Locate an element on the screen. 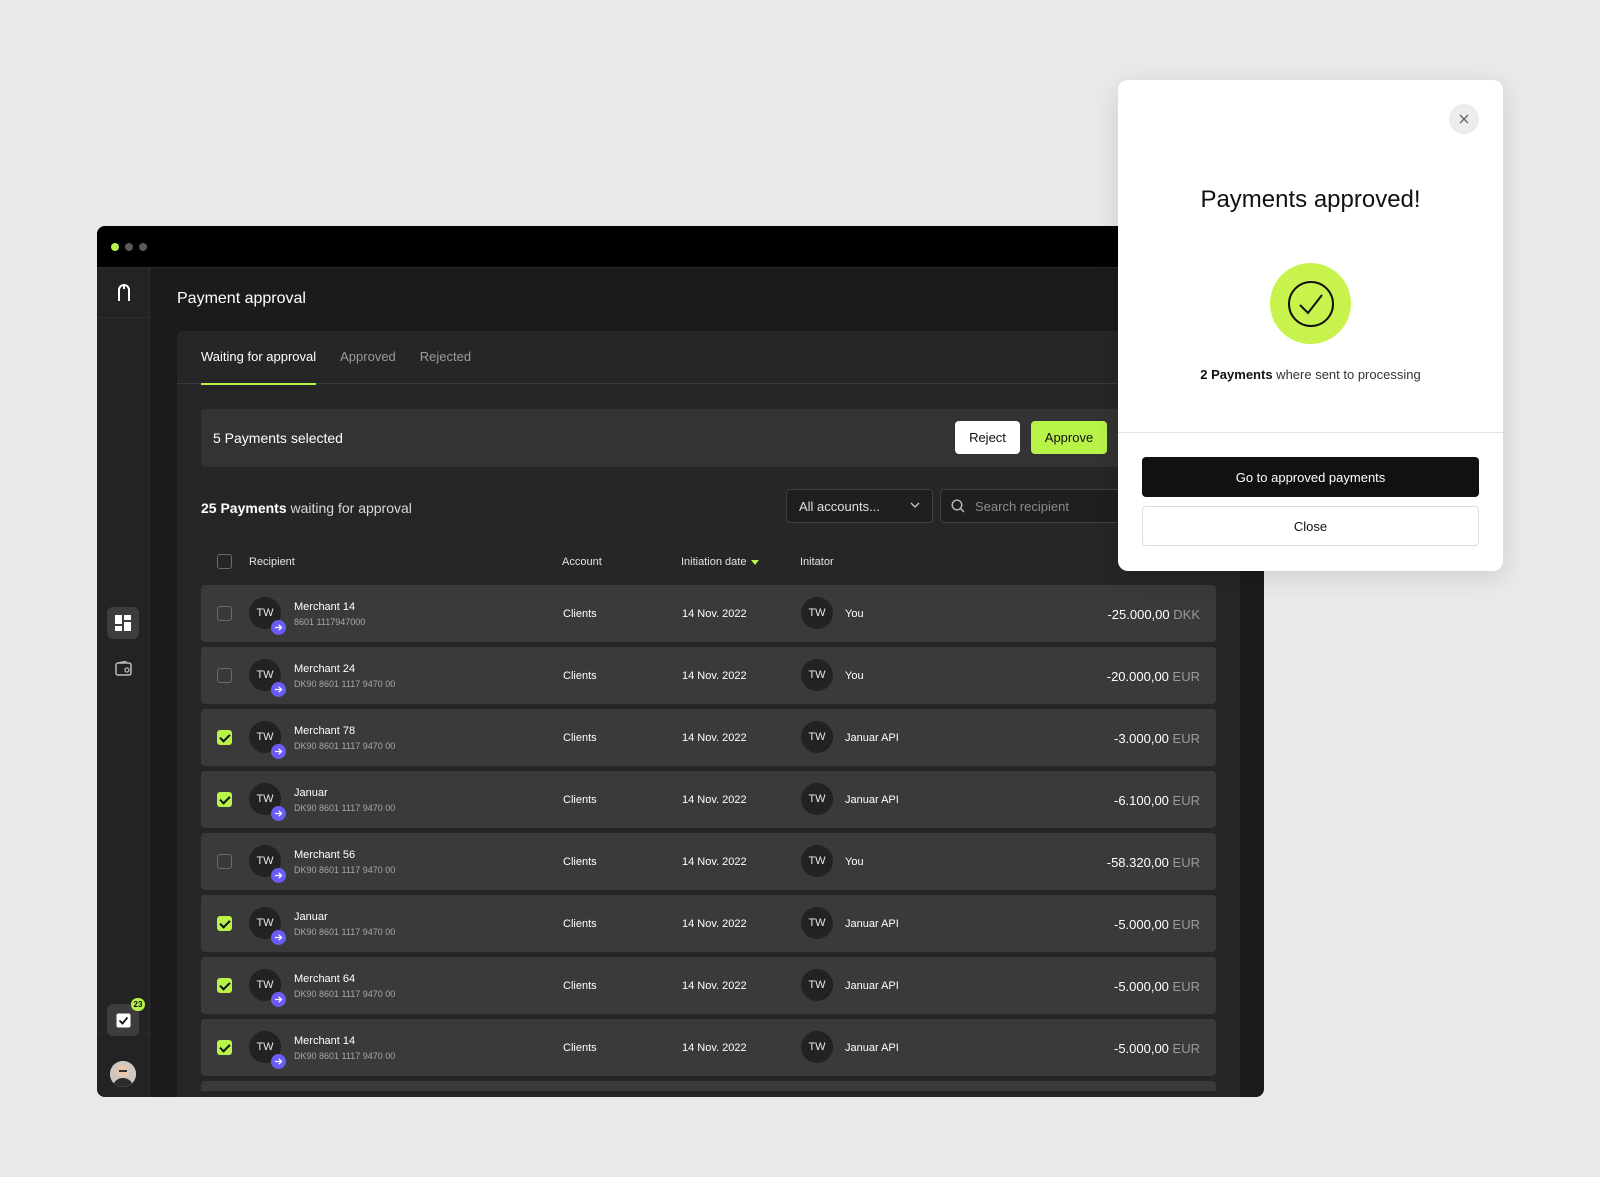 The width and height of the screenshot is (1600, 1177). tab-approved: Approved is located at coordinates (368, 357).